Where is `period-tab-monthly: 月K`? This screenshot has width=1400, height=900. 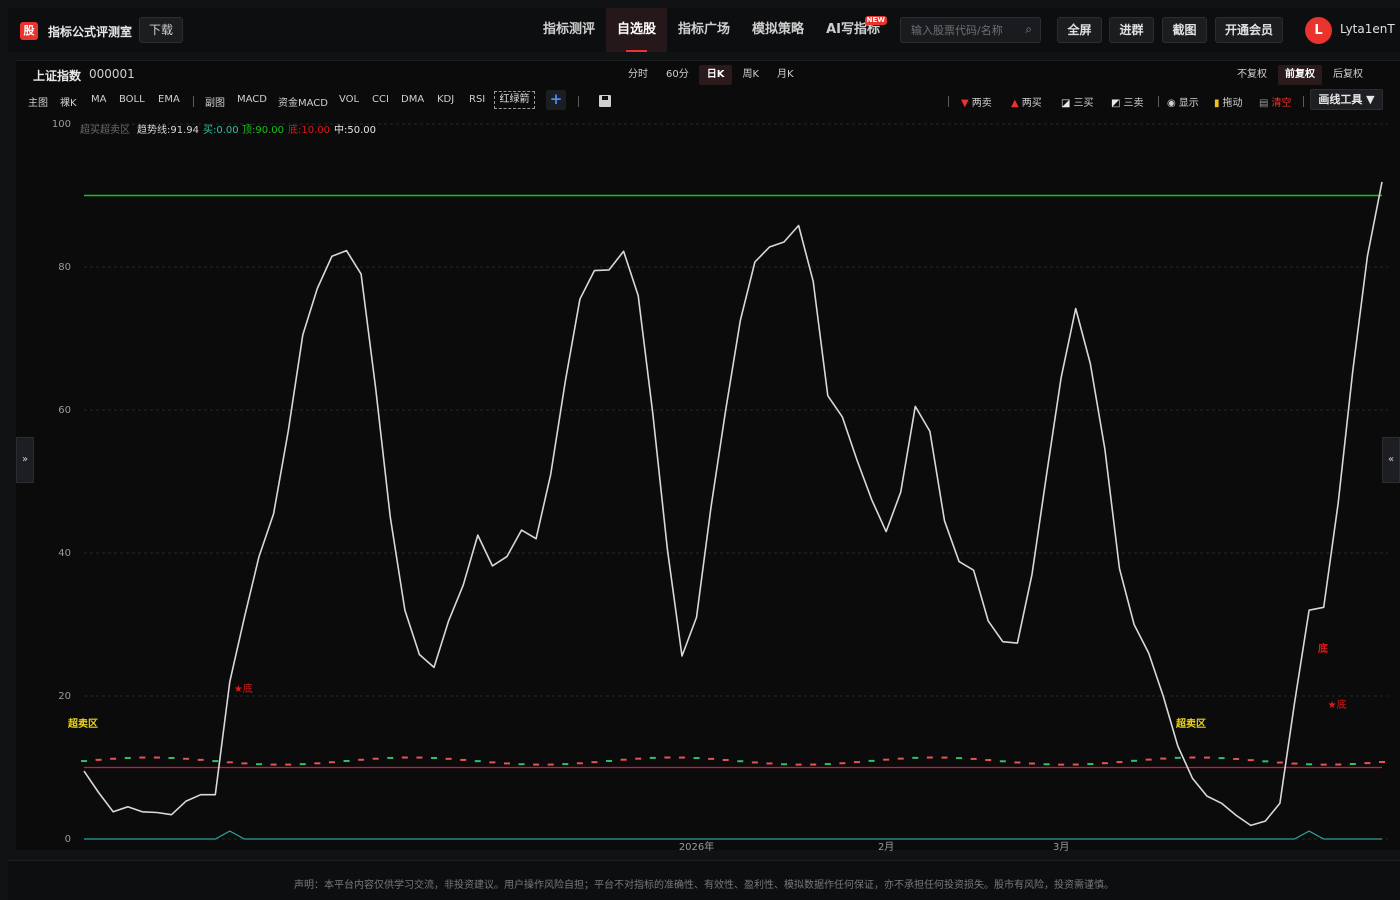
period-tab-monthly: 月K is located at coordinates (785, 75).